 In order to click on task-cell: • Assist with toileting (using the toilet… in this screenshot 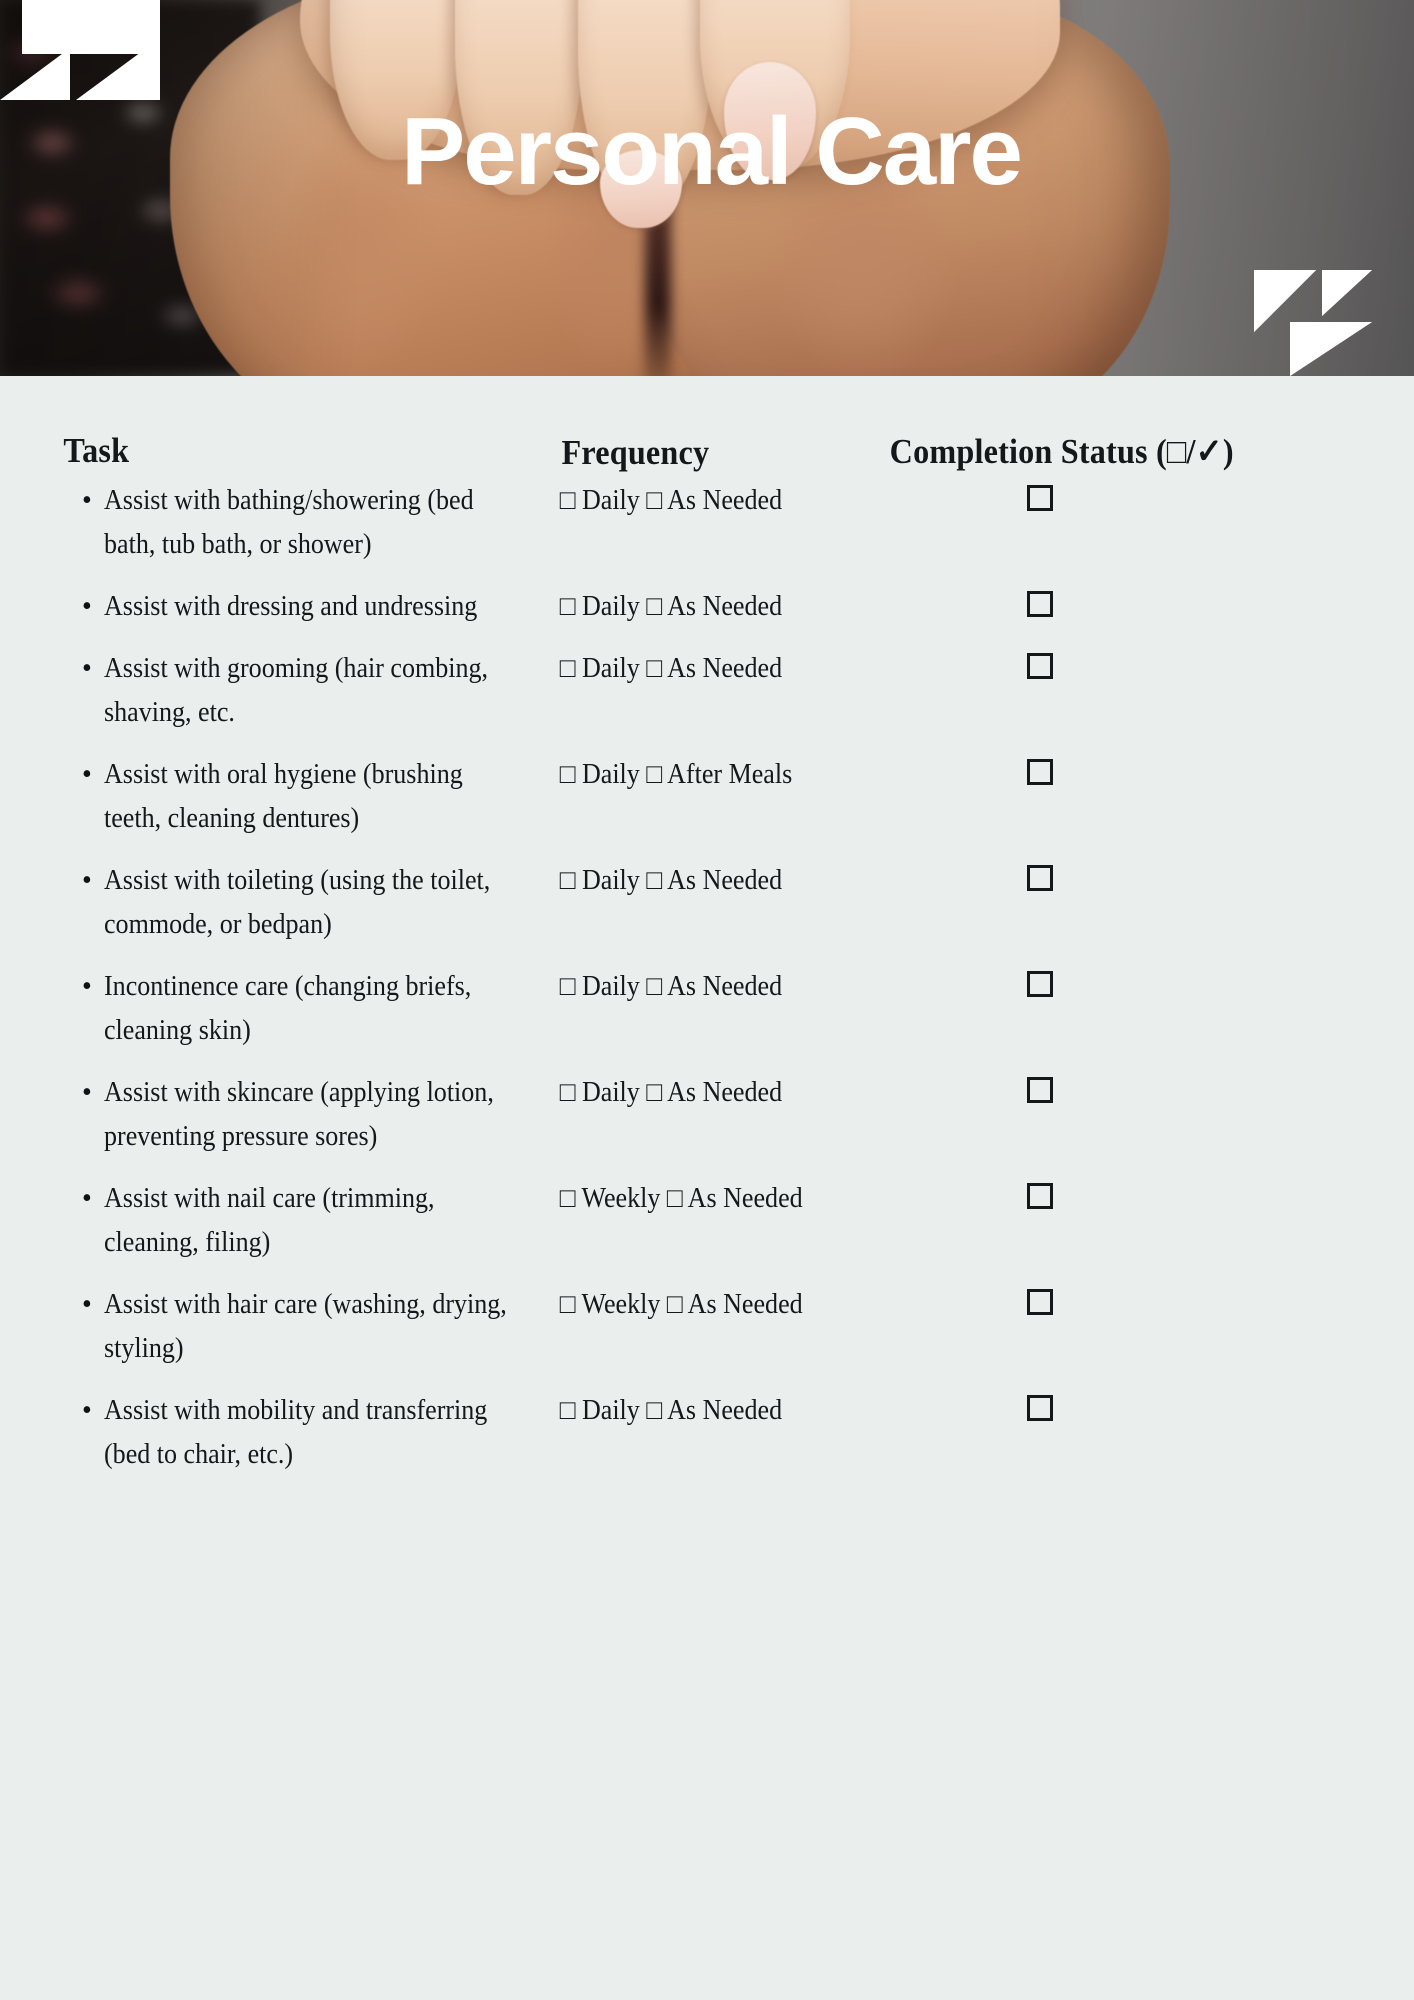, I will do `click(306, 903)`.